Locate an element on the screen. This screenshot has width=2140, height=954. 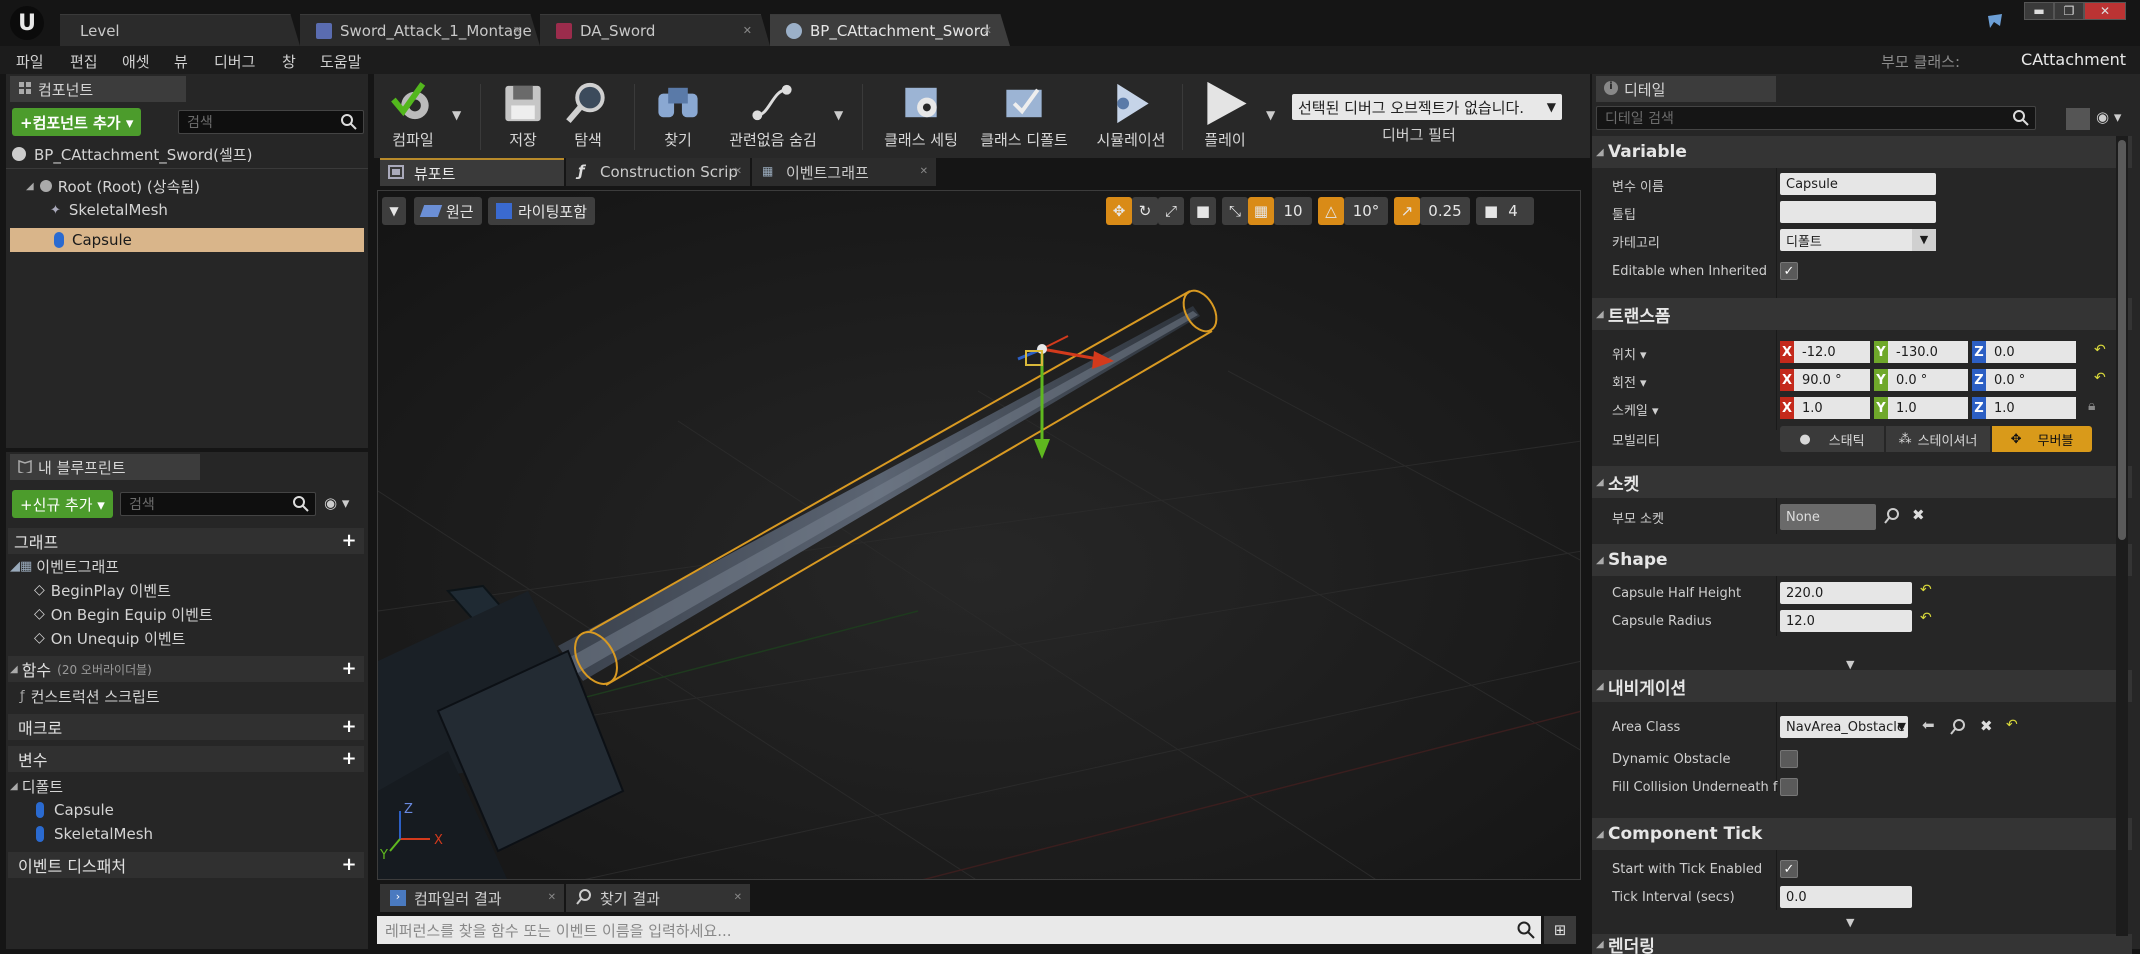
category-transform: ◢ 트랜스폼 is located at coordinates (1862, 314).